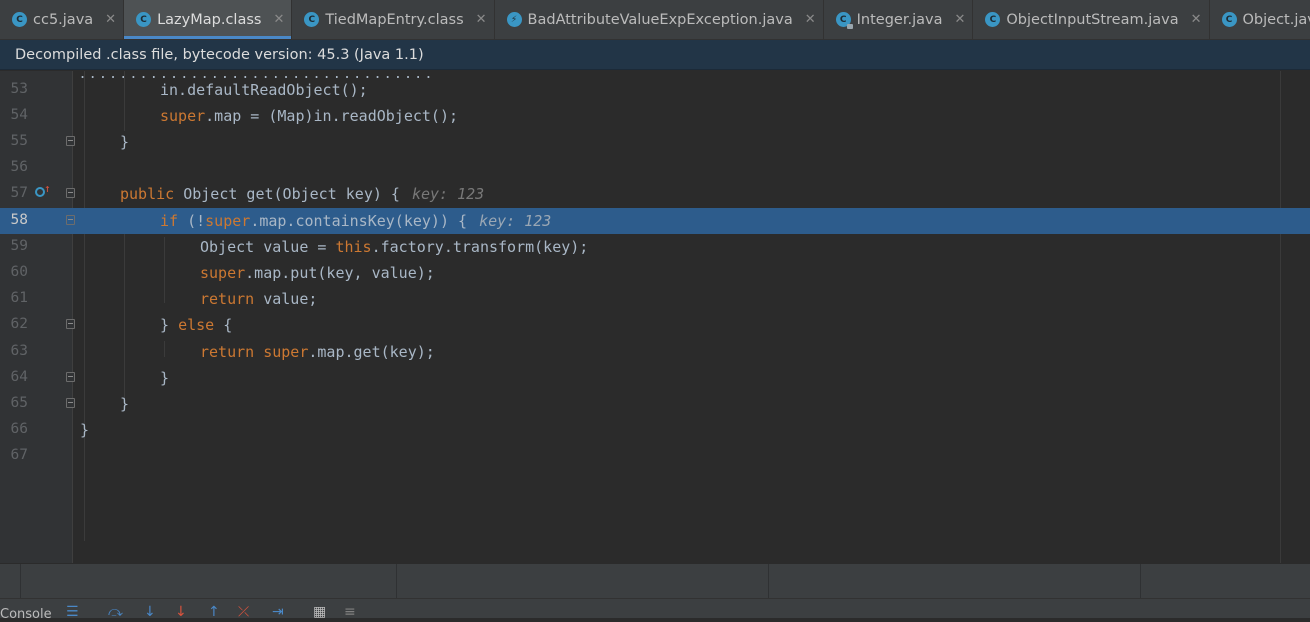 Image resolution: width=1310 pixels, height=622 pixels. I want to click on code-line: 55 }, so click(655, 142).